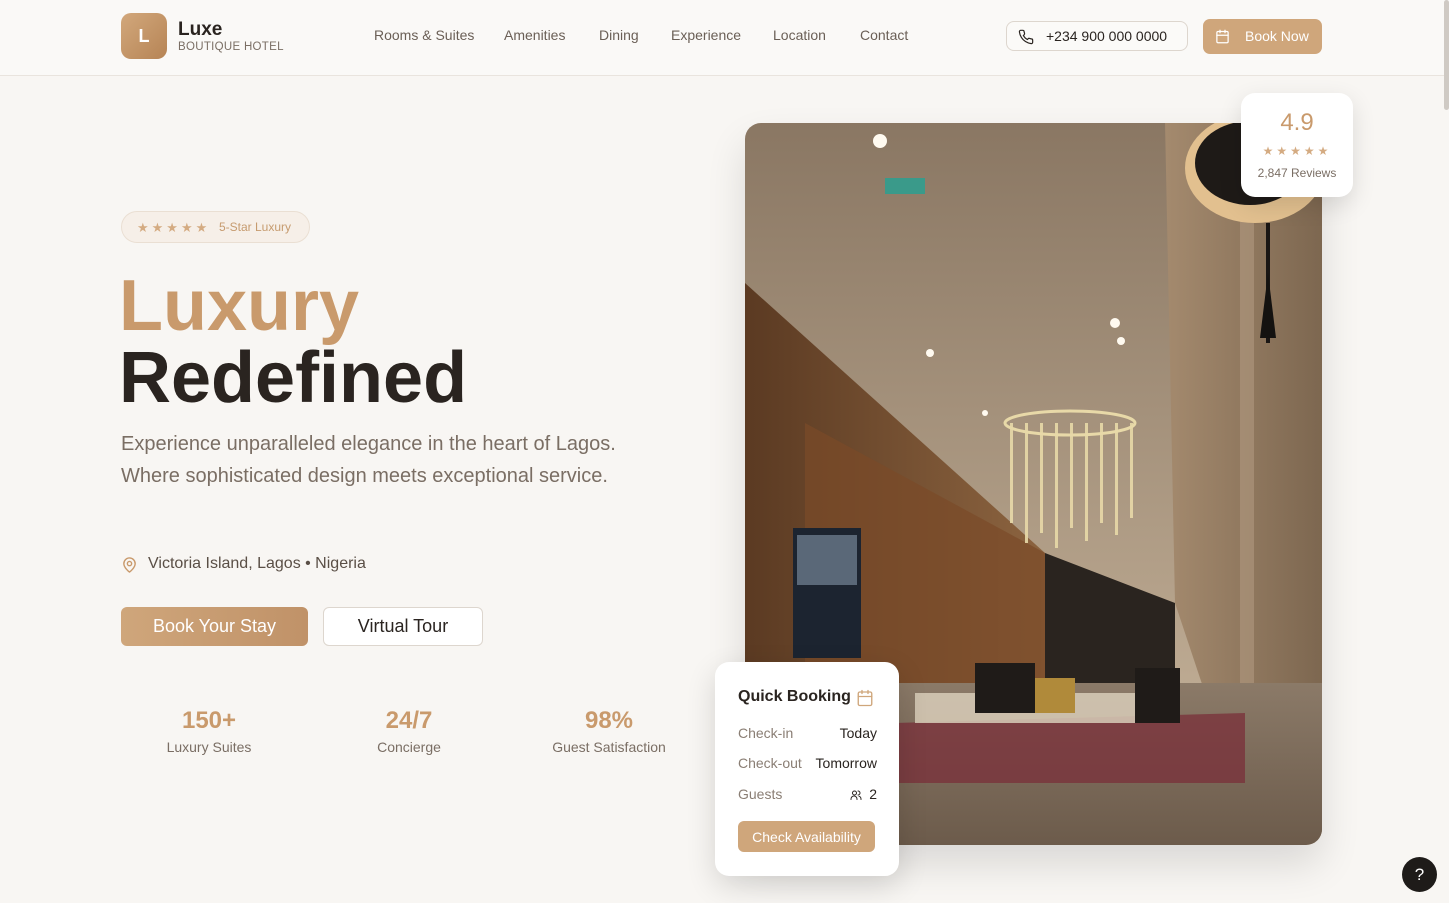 This screenshot has height=903, width=1449. I want to click on stat-suites: 150+ Luxury Suites, so click(209, 731).